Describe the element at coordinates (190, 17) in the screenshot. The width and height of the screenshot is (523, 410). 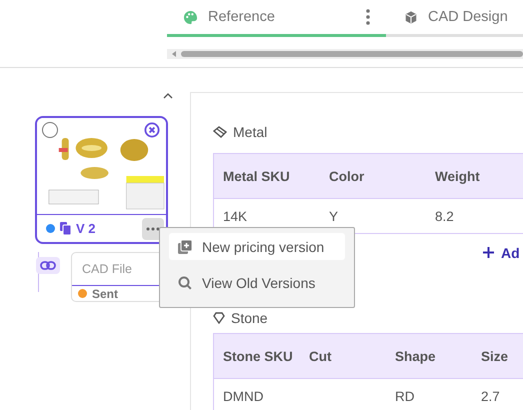
I see `palette-icon` at that location.